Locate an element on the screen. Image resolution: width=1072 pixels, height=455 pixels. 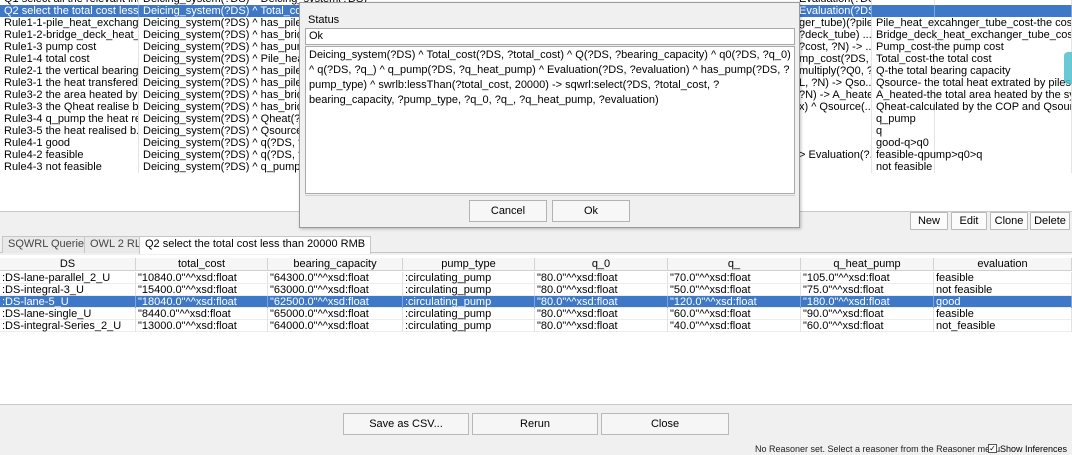
q-heat-pump-cell: "105.0"^^xsd:float is located at coordinates (867, 278).